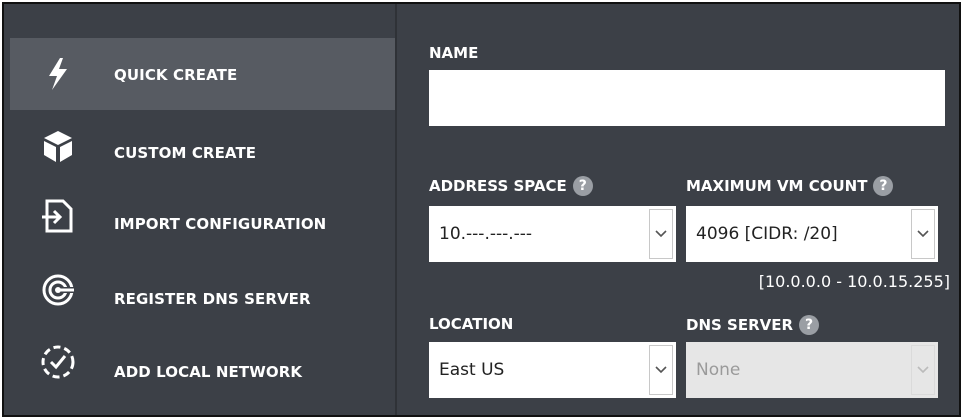  Describe the element at coordinates (58, 74) in the screenshot. I see `lightning-bolt-icon` at that location.